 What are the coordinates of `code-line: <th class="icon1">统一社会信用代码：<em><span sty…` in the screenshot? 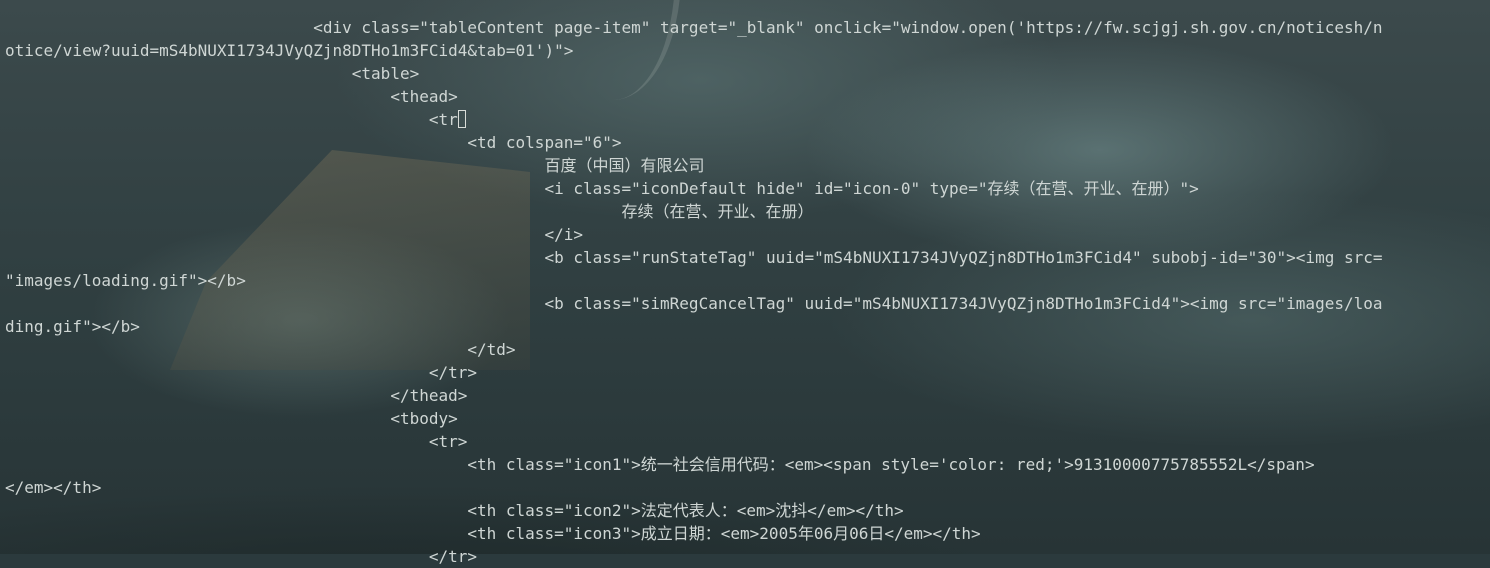 It's located at (747, 464).